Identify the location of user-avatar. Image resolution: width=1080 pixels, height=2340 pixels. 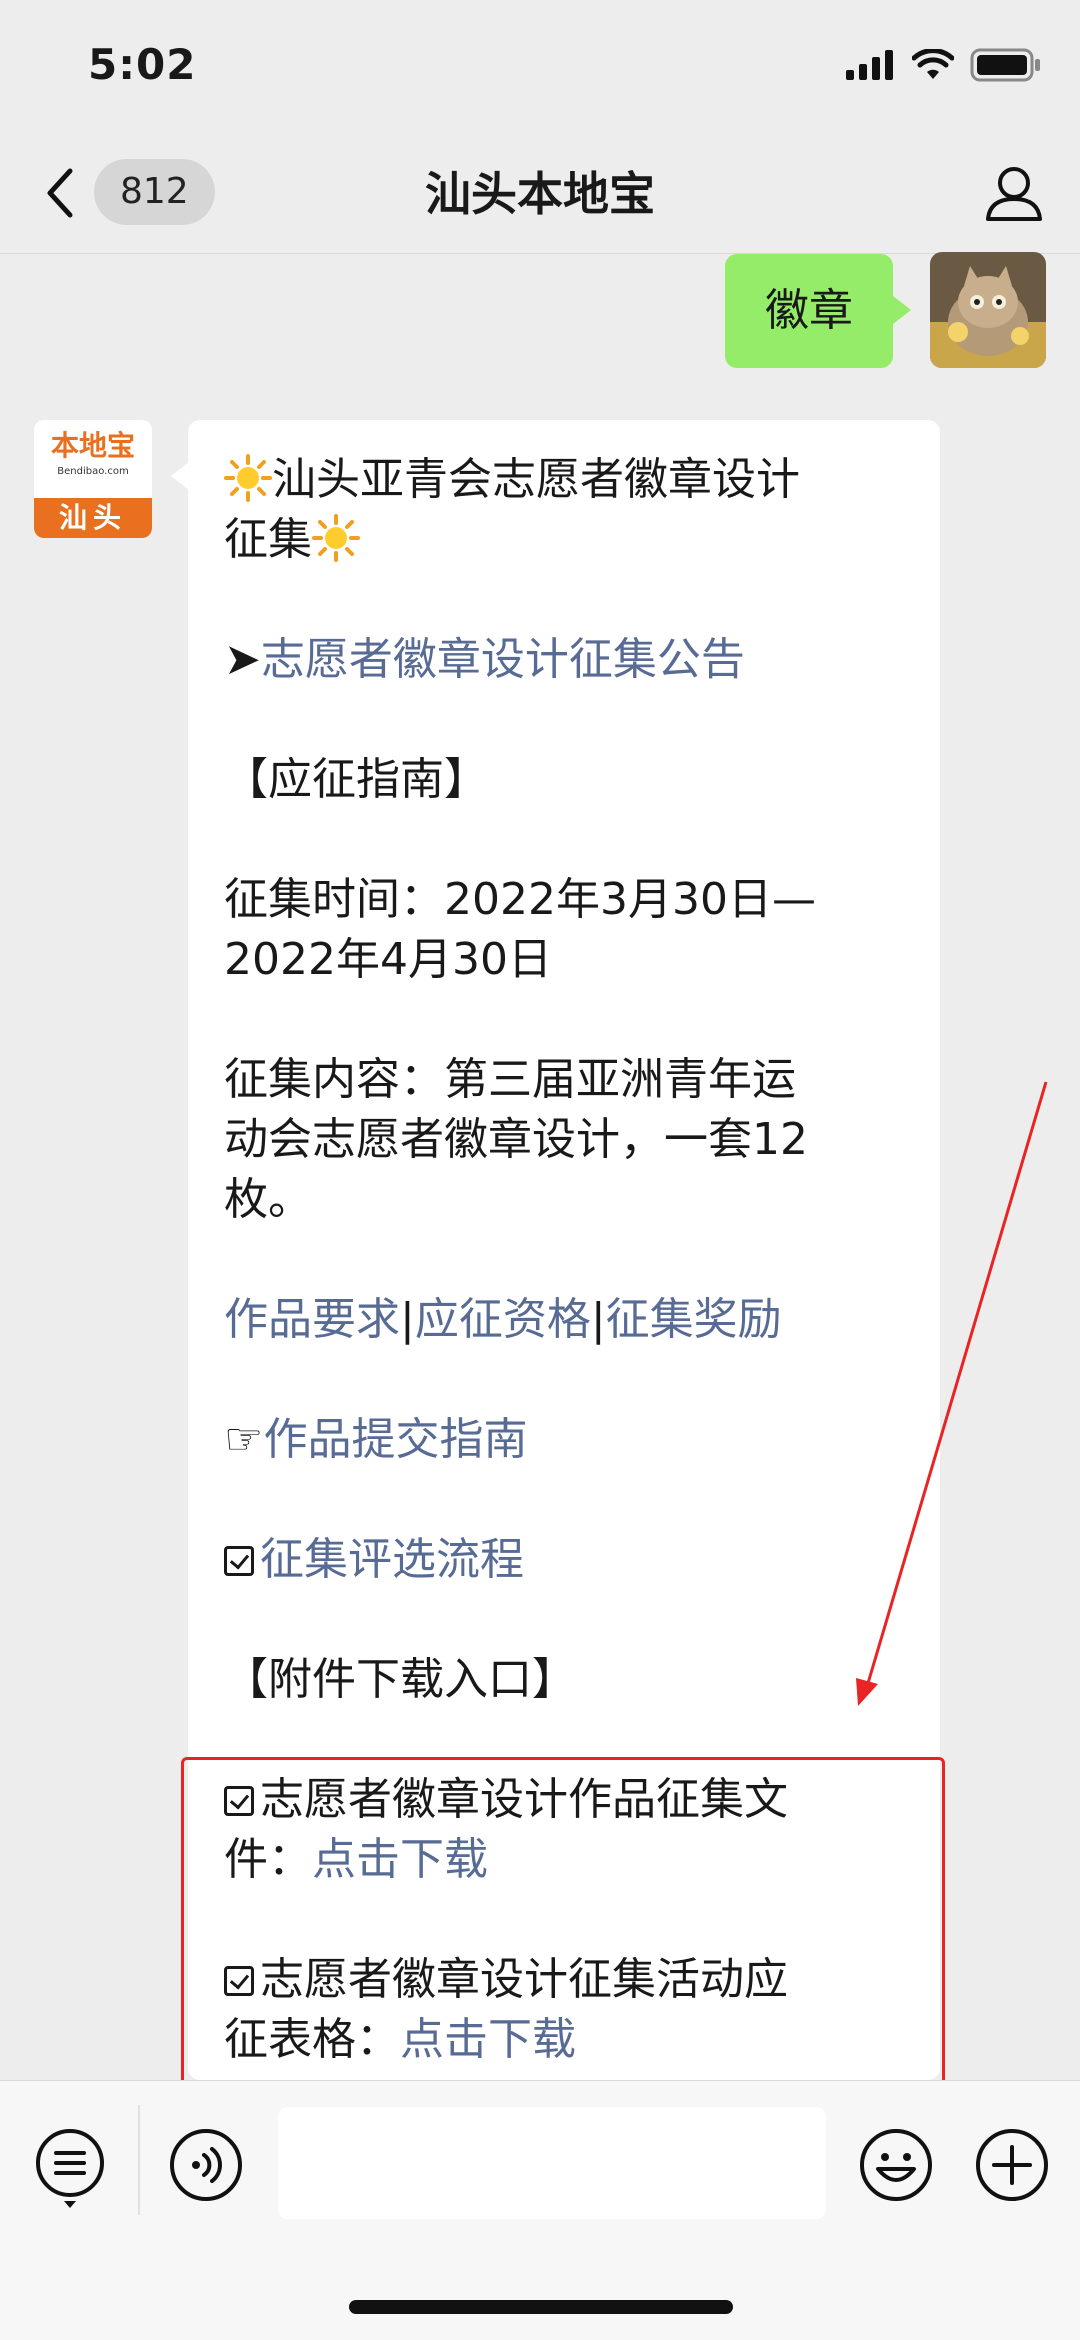
(988, 310).